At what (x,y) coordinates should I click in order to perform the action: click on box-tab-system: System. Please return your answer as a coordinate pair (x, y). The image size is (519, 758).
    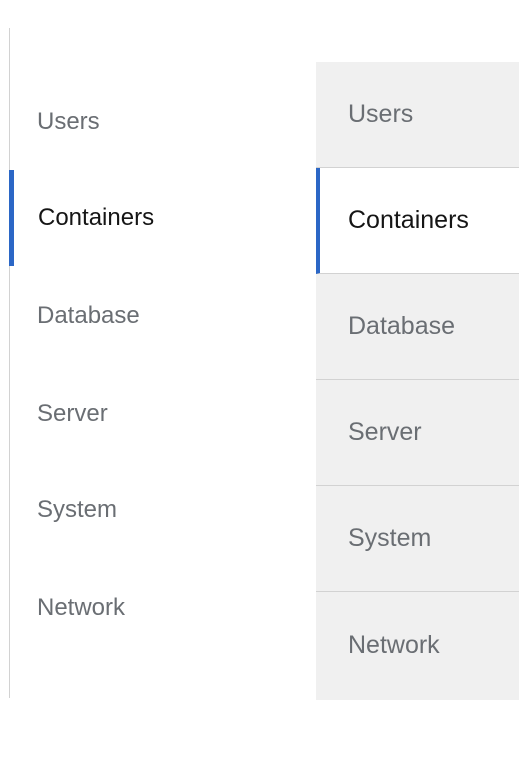
    Looking at the image, I should click on (417, 539).